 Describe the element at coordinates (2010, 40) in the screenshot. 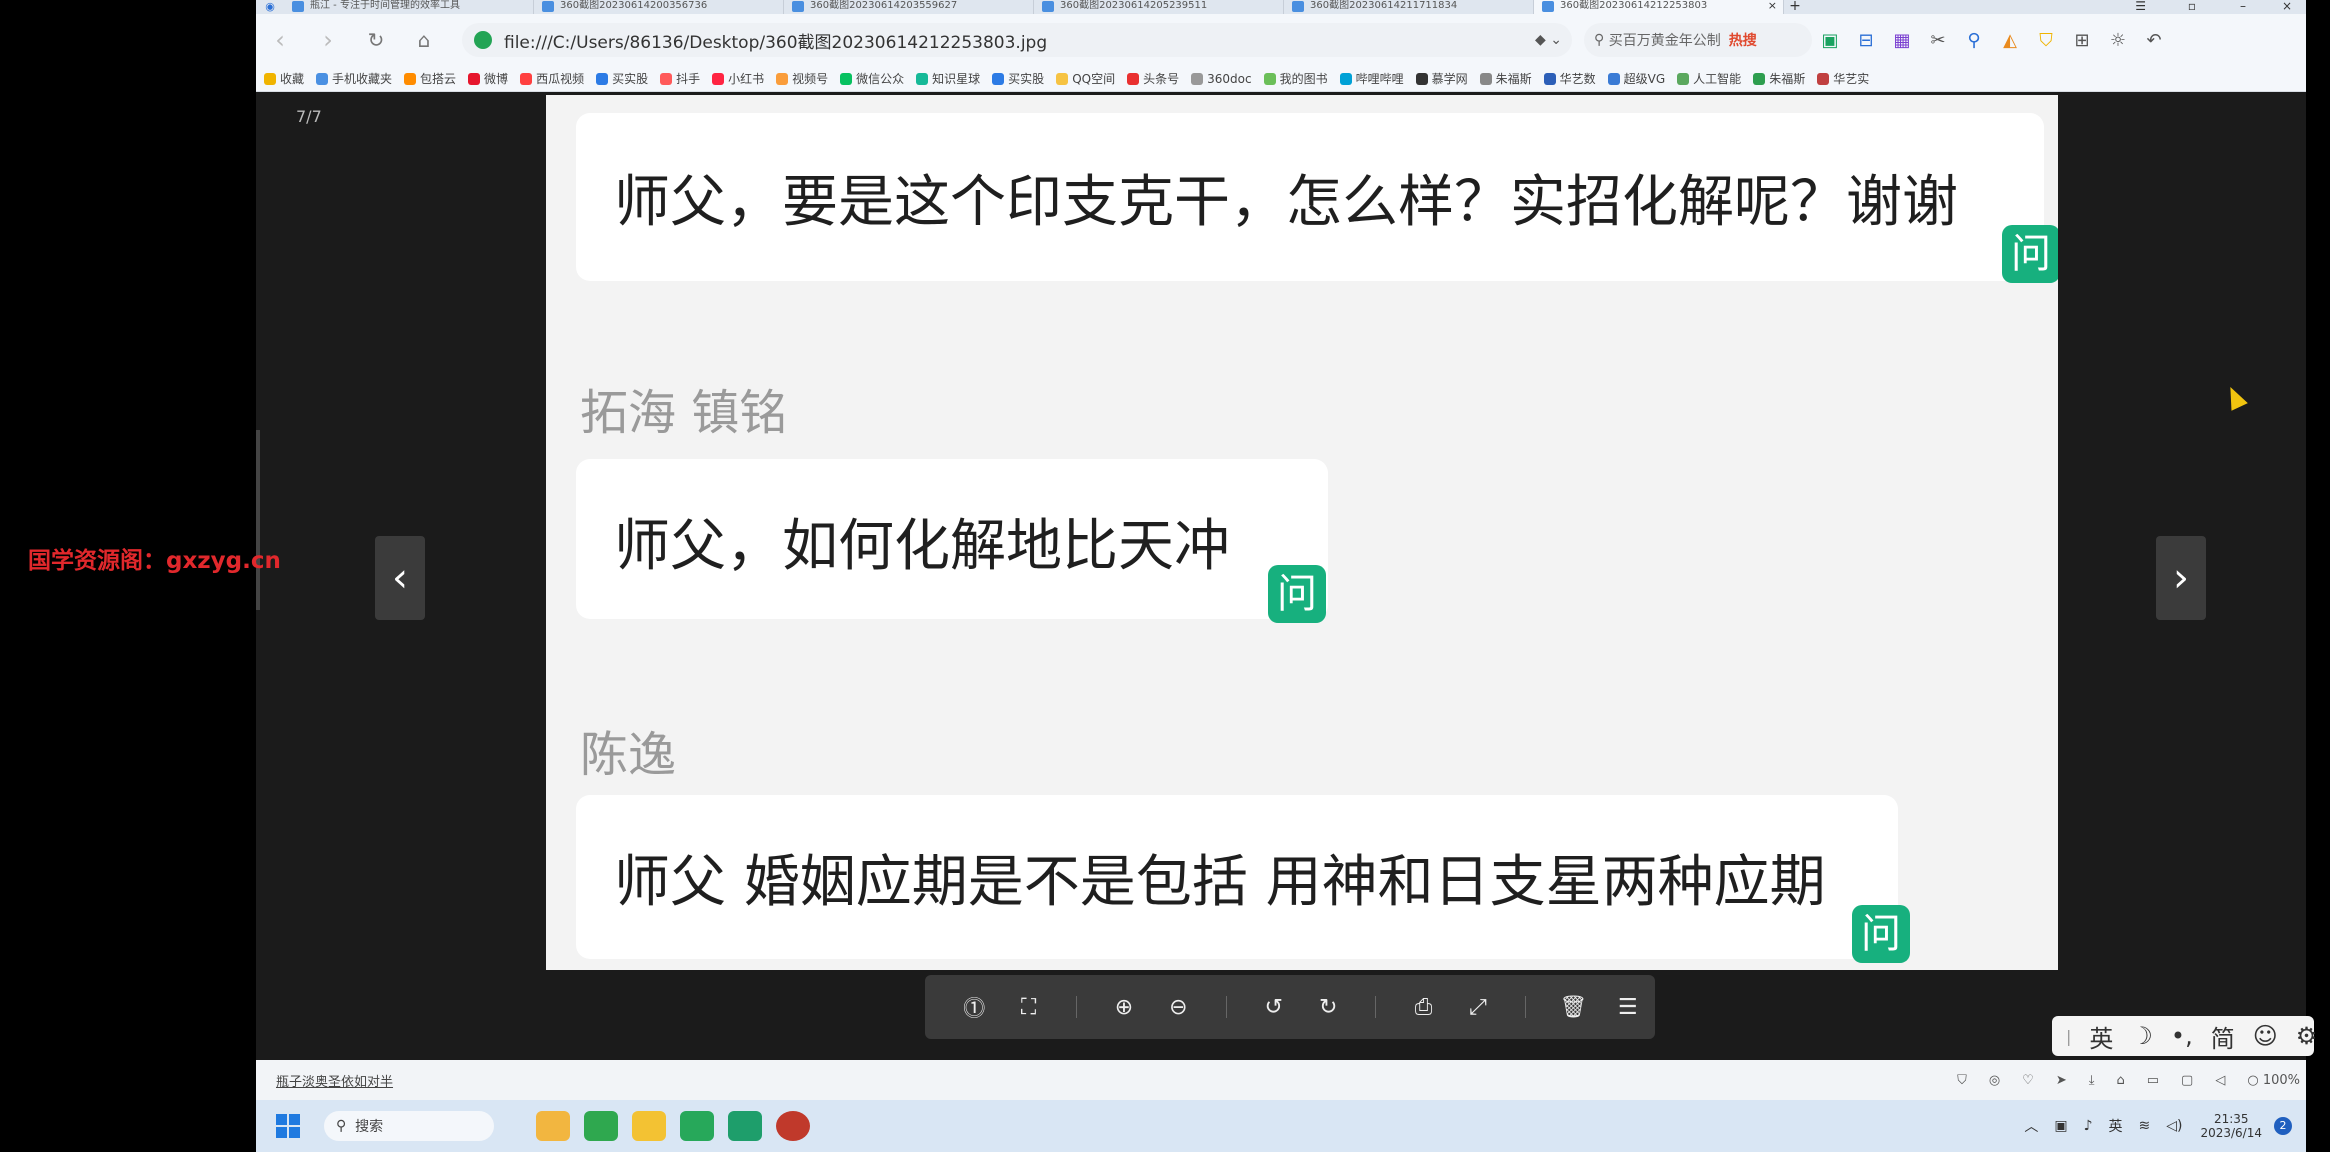

I see `extension-fox-icon: ◭` at that location.